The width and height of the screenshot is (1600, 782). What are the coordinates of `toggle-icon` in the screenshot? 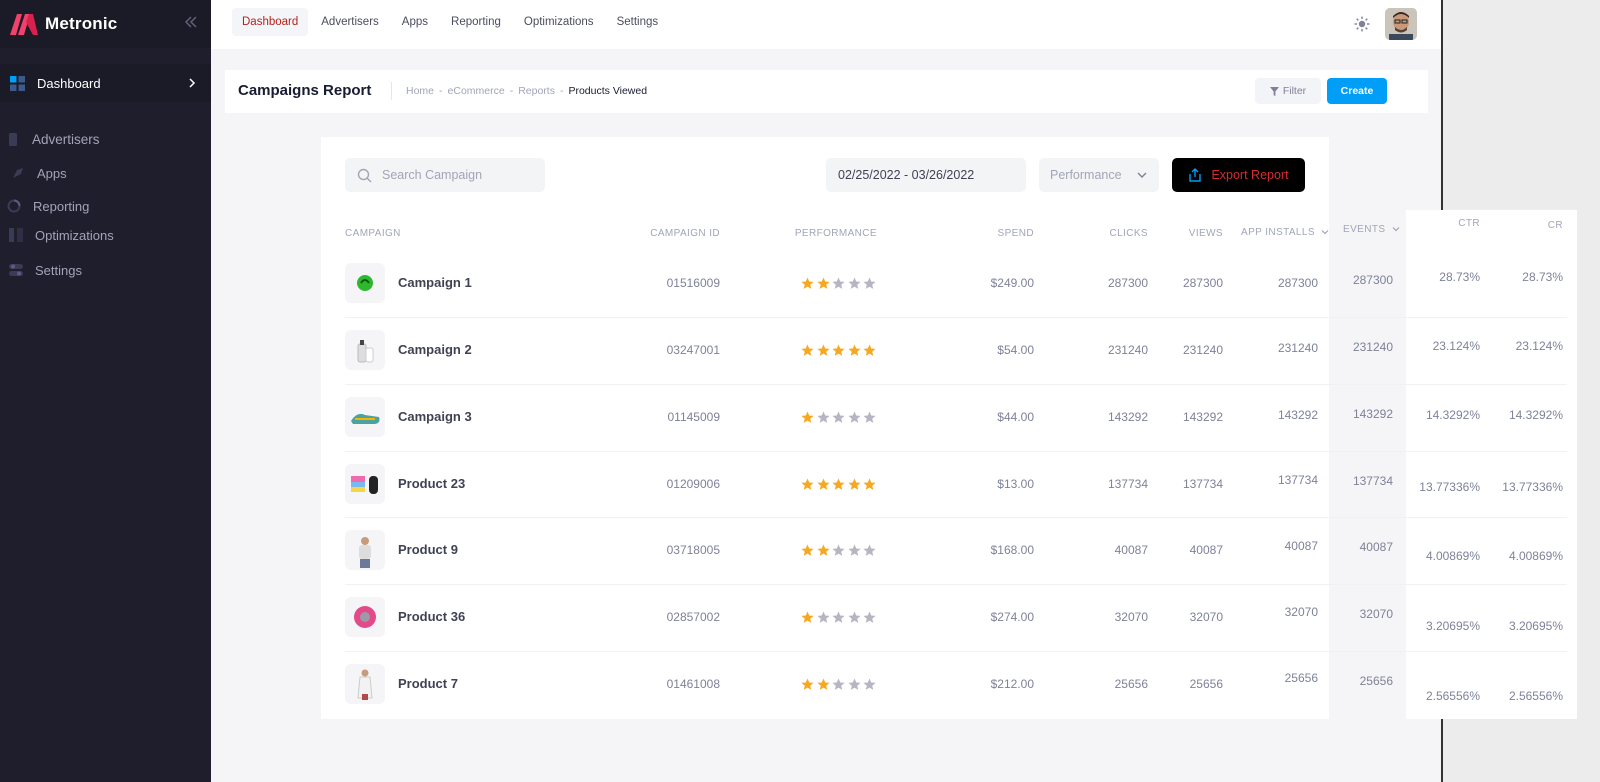 It's located at (16, 270).